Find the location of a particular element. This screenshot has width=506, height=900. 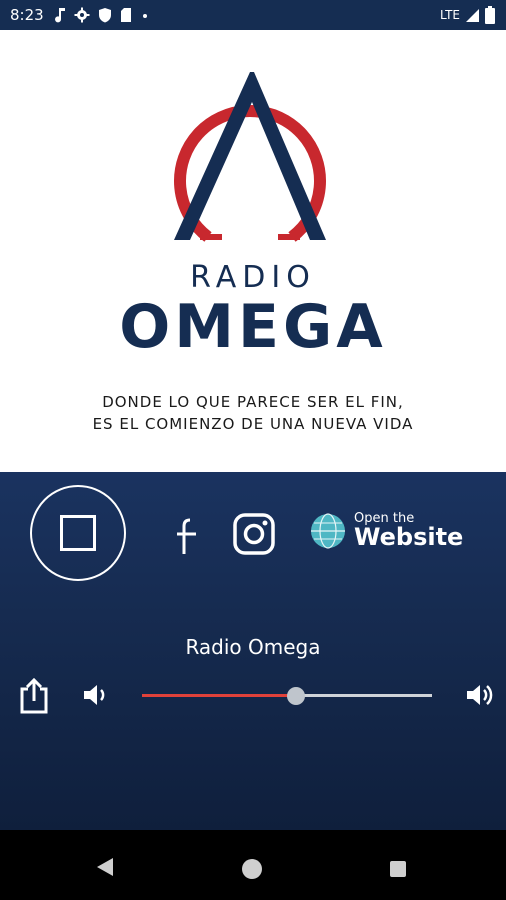

tagline-line-1: DONDE LO QUE PARECE SER EL FIN, is located at coordinates (253, 402).